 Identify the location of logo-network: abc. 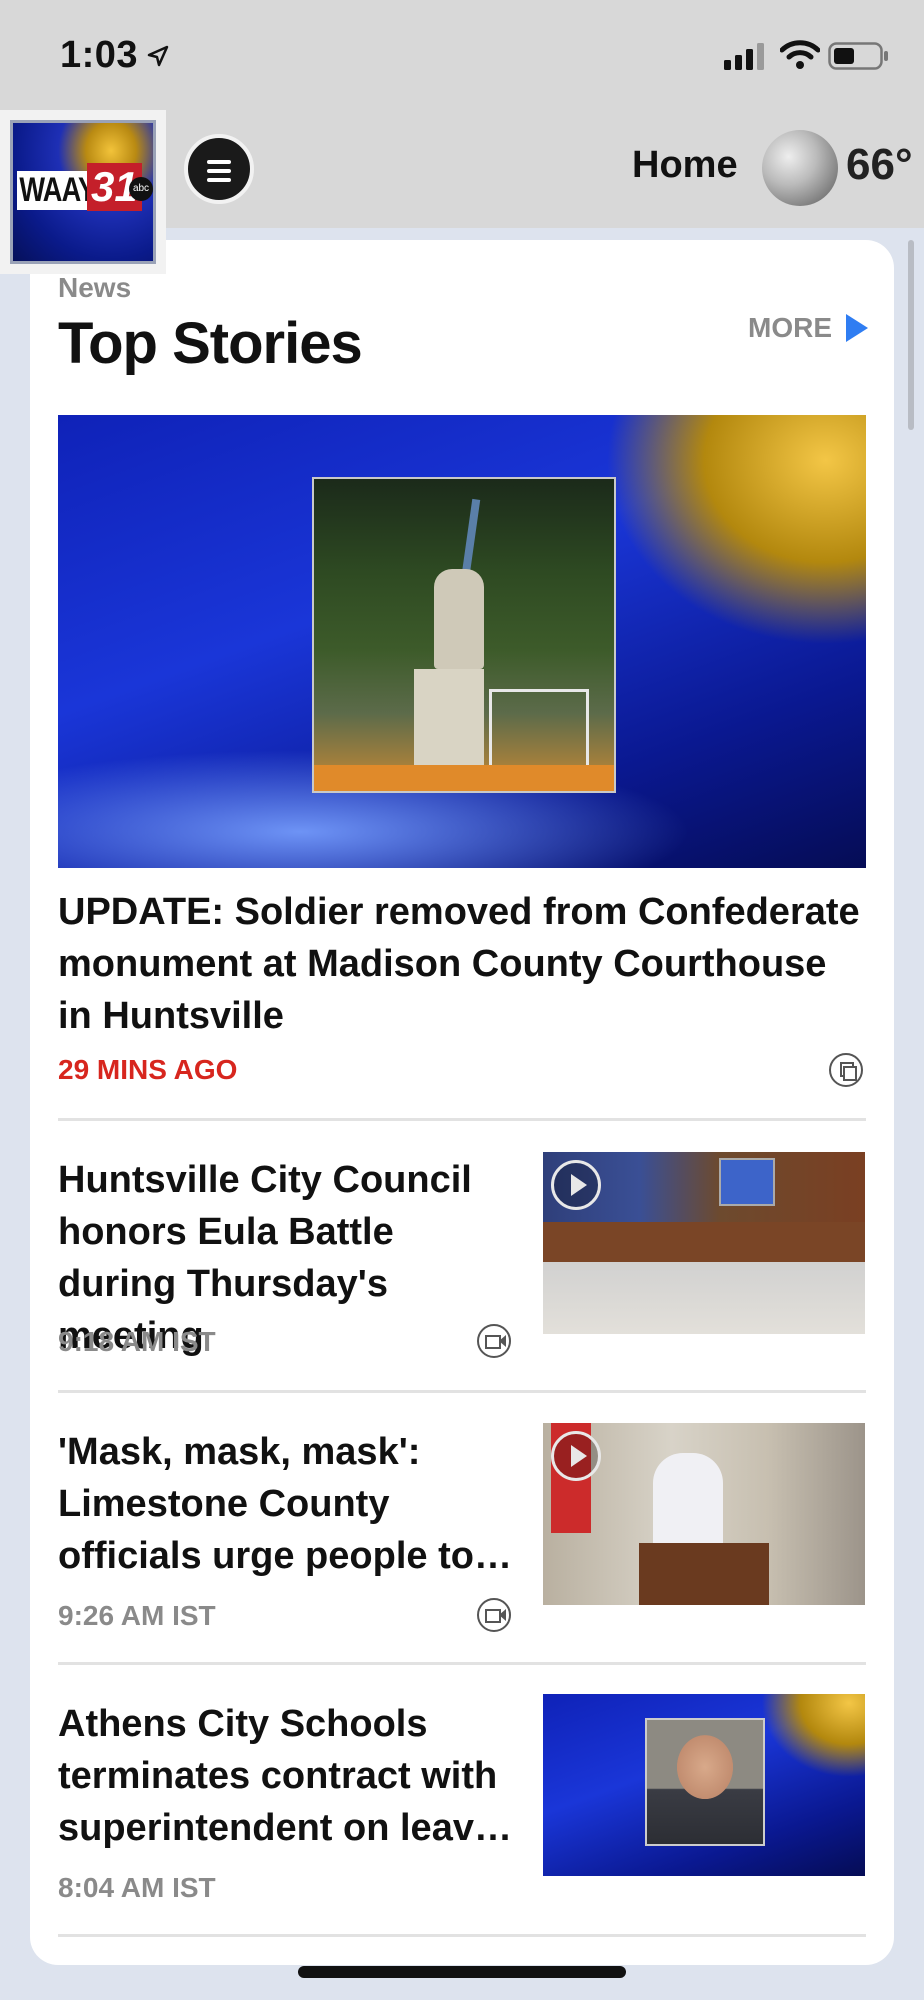
(141, 189).